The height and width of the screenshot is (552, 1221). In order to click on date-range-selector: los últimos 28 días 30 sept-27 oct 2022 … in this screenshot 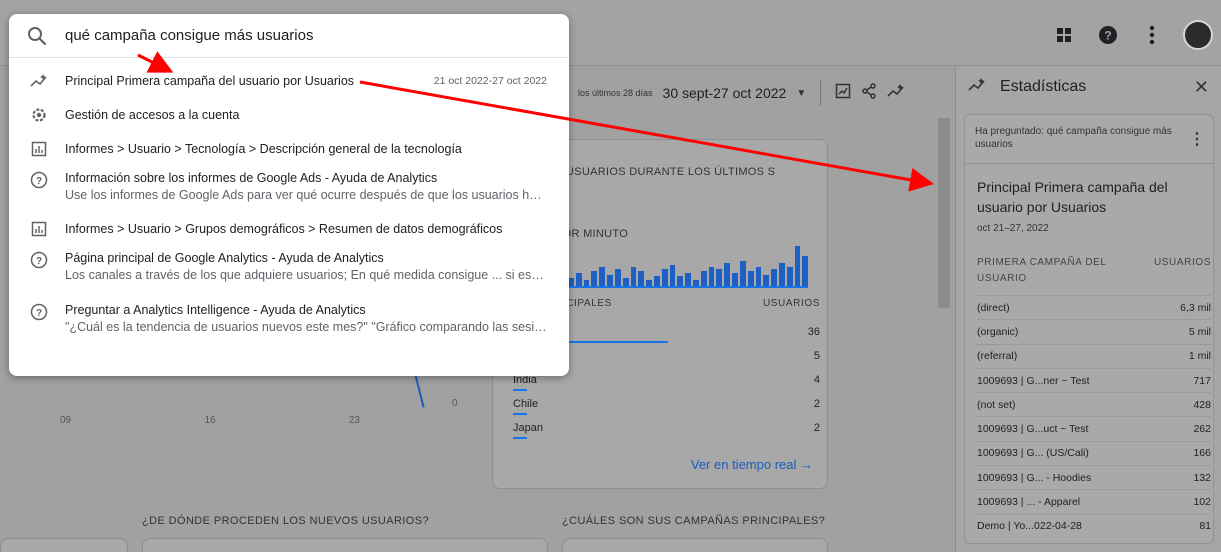, I will do `click(741, 93)`.